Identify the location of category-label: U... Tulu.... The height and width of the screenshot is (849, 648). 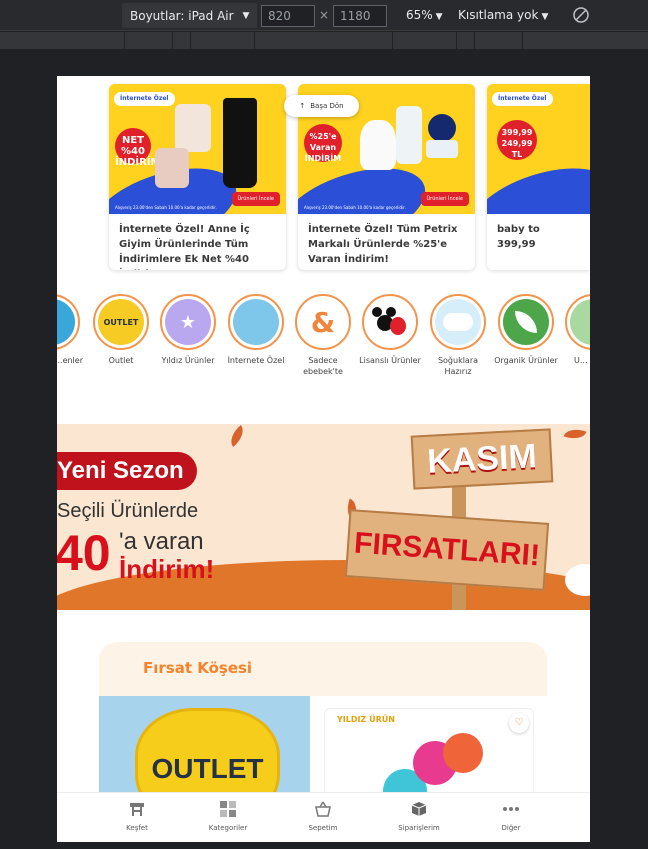
(582, 360).